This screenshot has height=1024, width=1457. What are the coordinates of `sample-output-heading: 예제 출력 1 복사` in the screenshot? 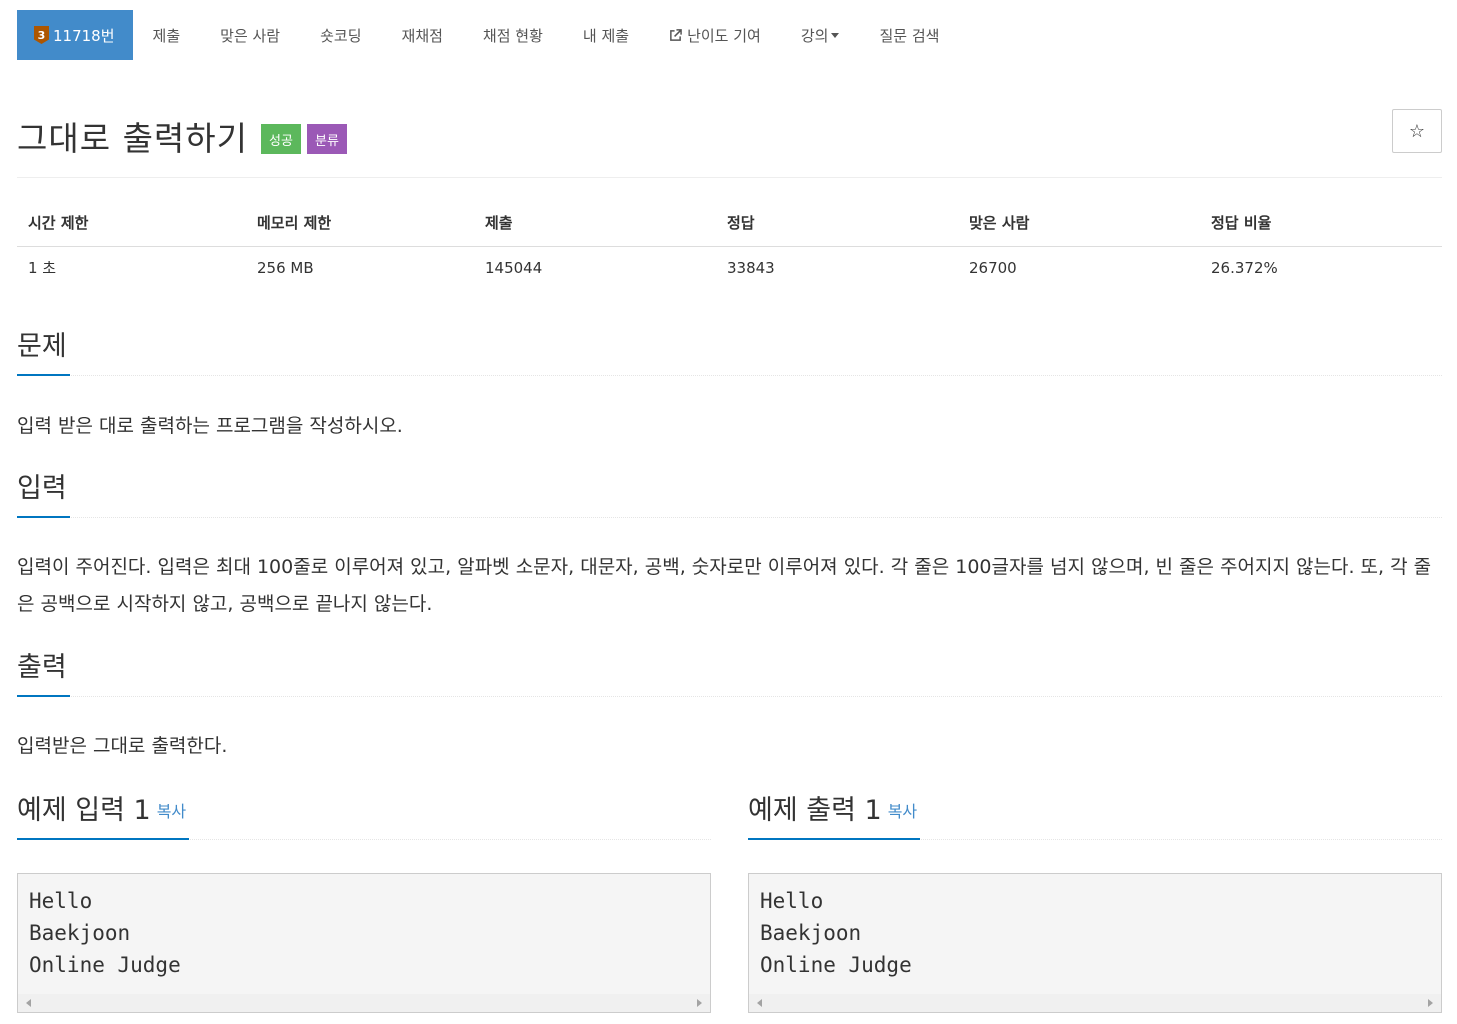 It's located at (834, 817).